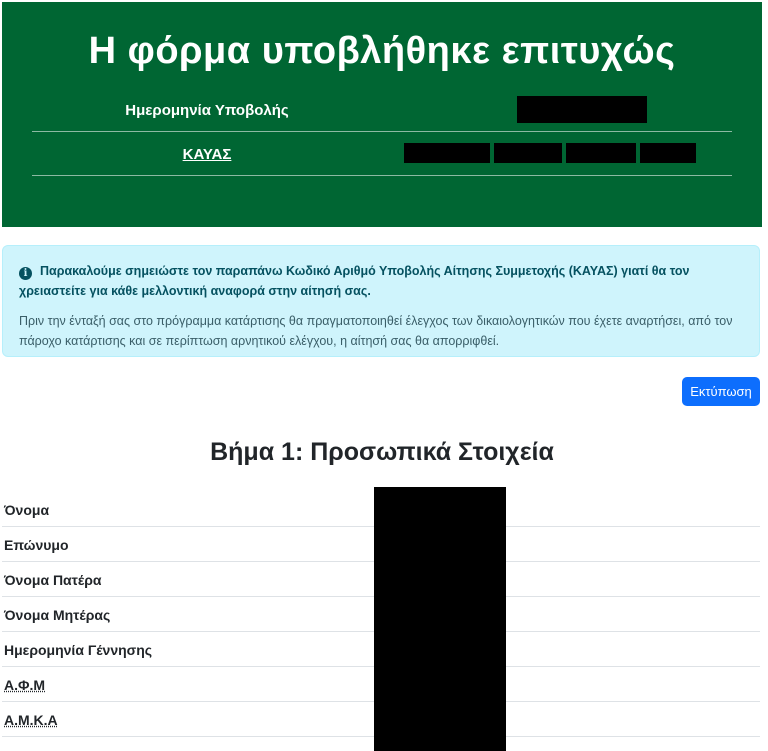 The height and width of the screenshot is (751, 768). I want to click on submission-date-value, so click(557, 109).